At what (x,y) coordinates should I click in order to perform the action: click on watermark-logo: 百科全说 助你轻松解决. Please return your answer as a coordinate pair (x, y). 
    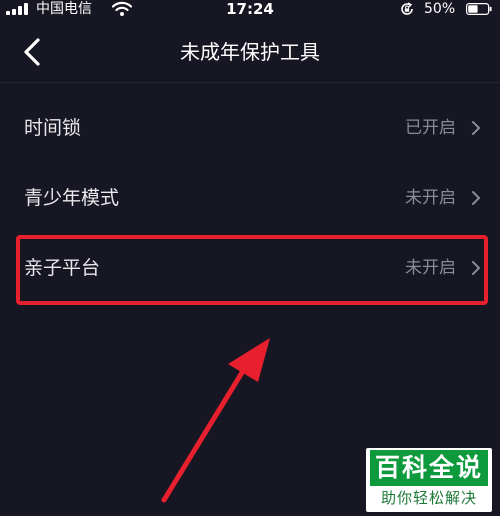
    Looking at the image, I should click on (429, 480).